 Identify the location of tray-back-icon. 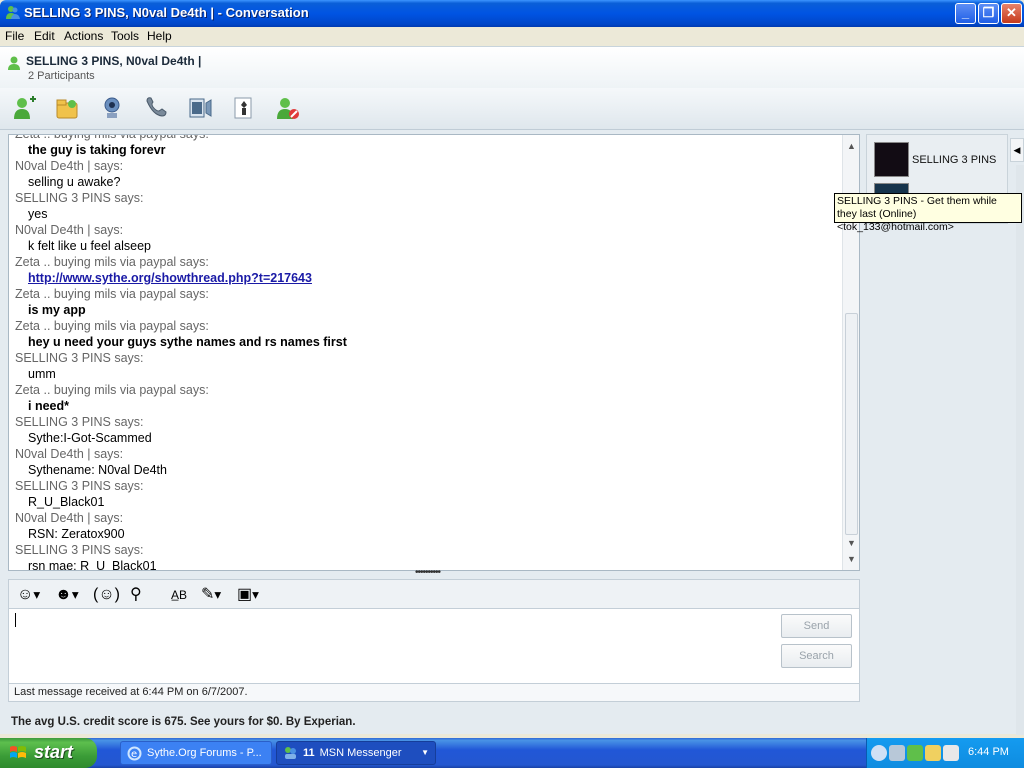
(879, 753).